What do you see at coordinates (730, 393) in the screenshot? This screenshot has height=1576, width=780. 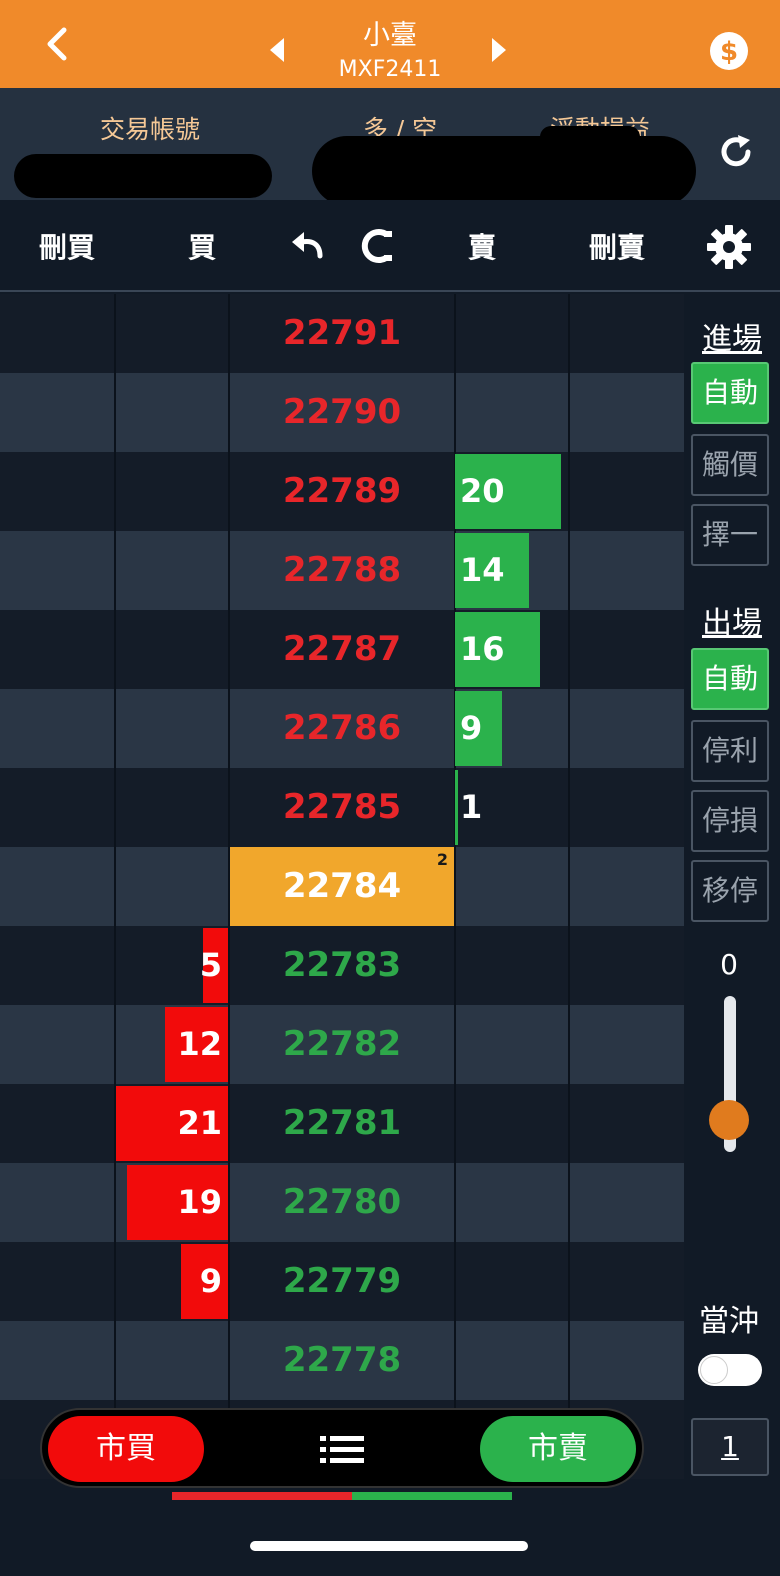 I see `entry-auto-button: 自動` at bounding box center [730, 393].